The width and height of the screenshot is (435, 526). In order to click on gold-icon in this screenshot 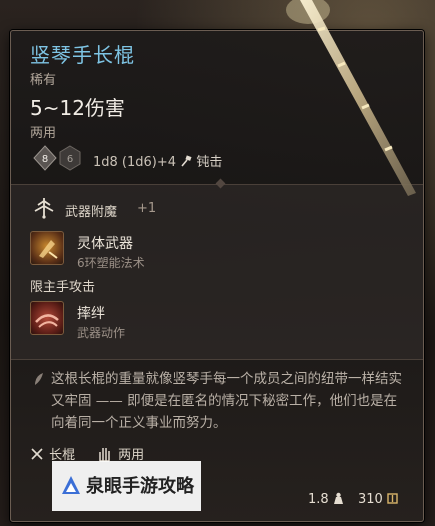, I will do `click(392, 498)`.